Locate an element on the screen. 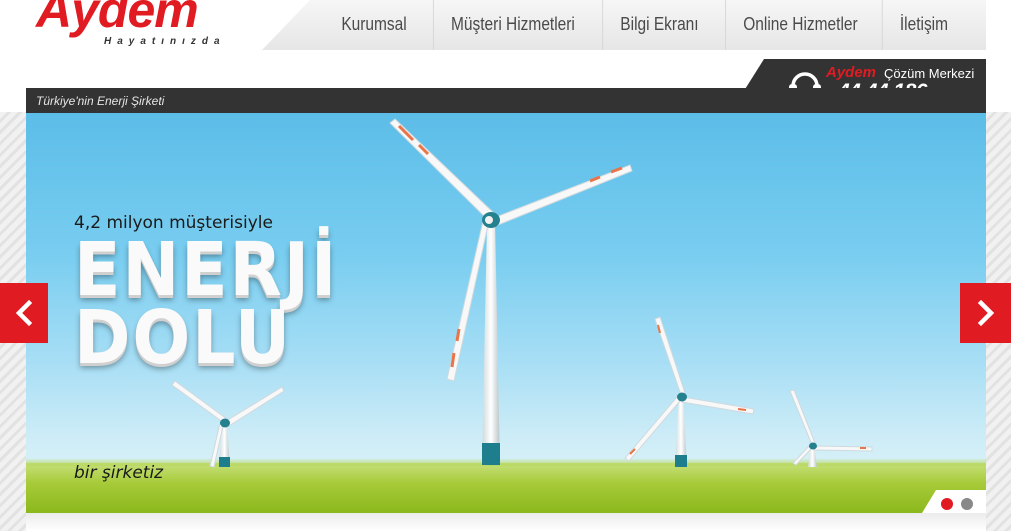 This screenshot has height=531, width=1011. call-center-brand: Aydem is located at coordinates (851, 72).